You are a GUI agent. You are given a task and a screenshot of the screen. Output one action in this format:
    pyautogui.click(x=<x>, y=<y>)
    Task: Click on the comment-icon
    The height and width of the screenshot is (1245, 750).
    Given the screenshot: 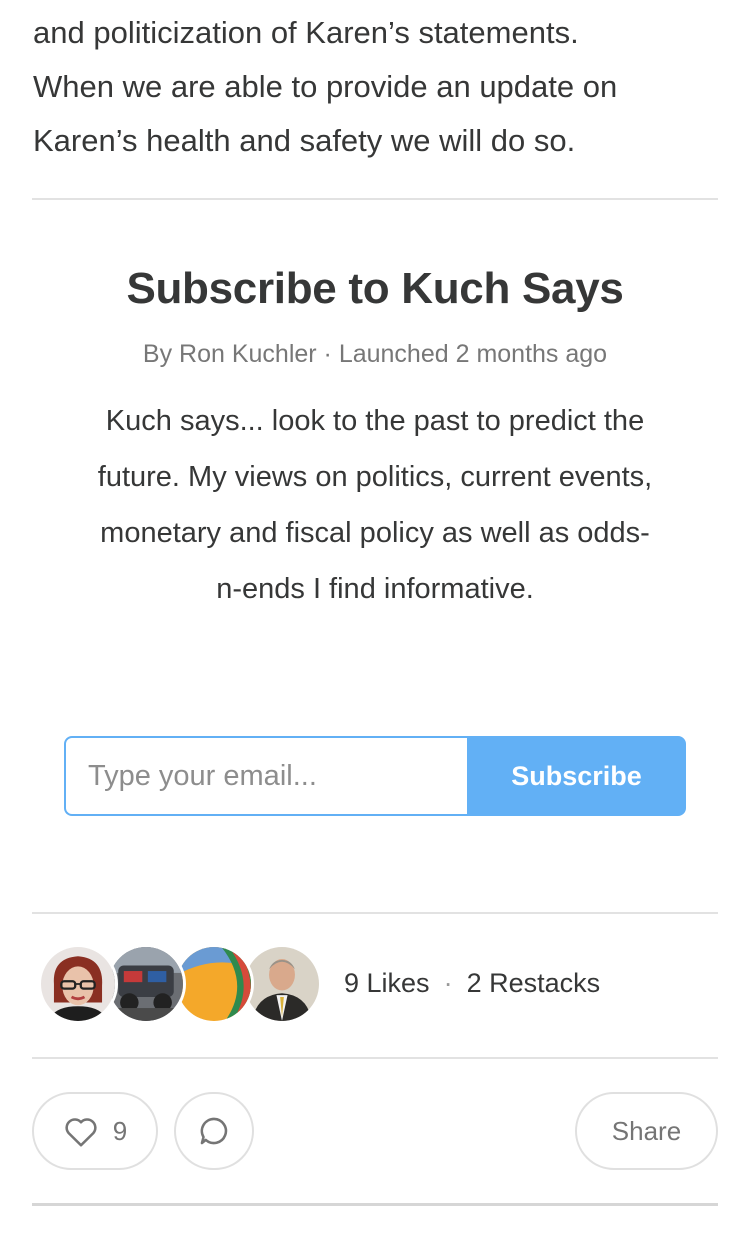 What is the action you would take?
    pyautogui.click(x=214, y=1131)
    